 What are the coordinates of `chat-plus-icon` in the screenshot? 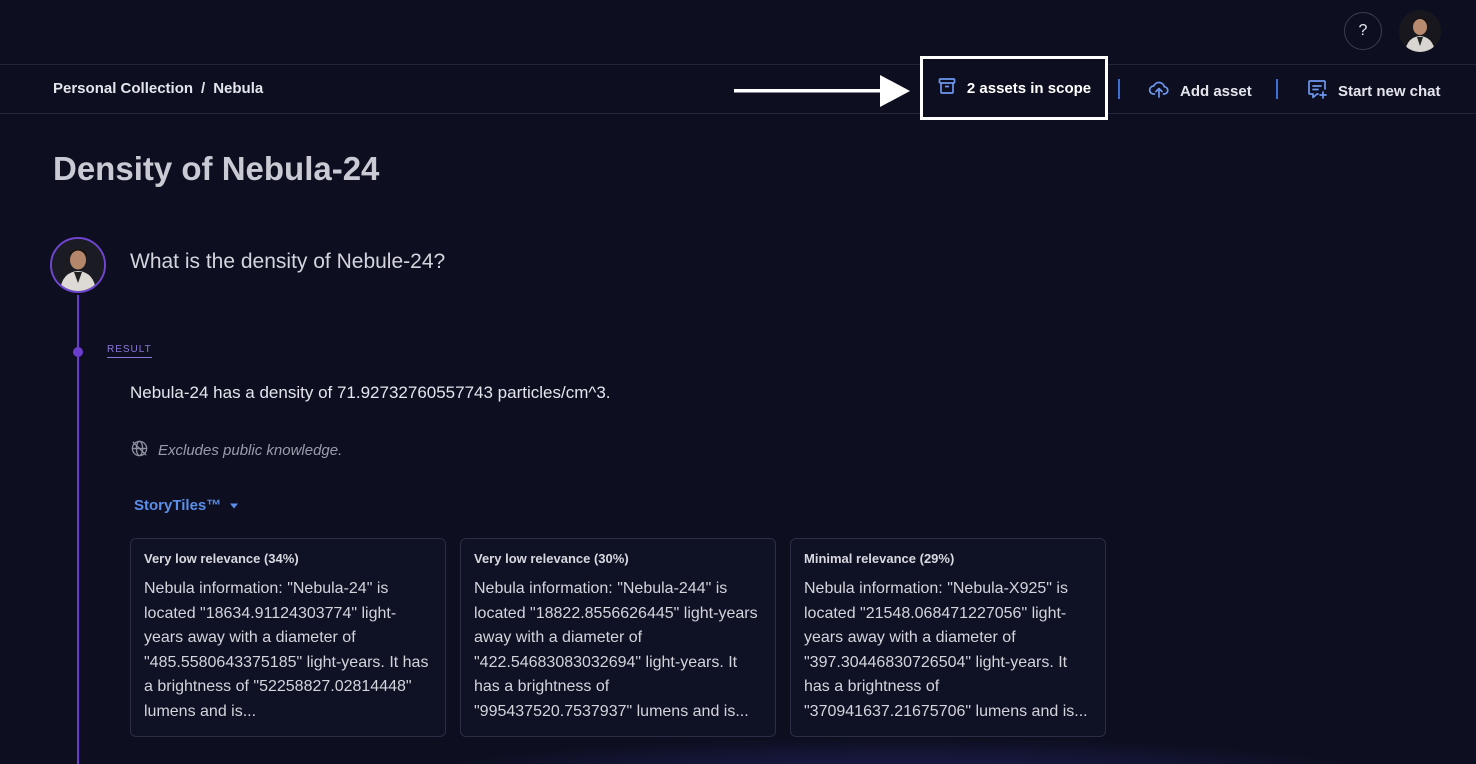 It's located at (1317, 91).